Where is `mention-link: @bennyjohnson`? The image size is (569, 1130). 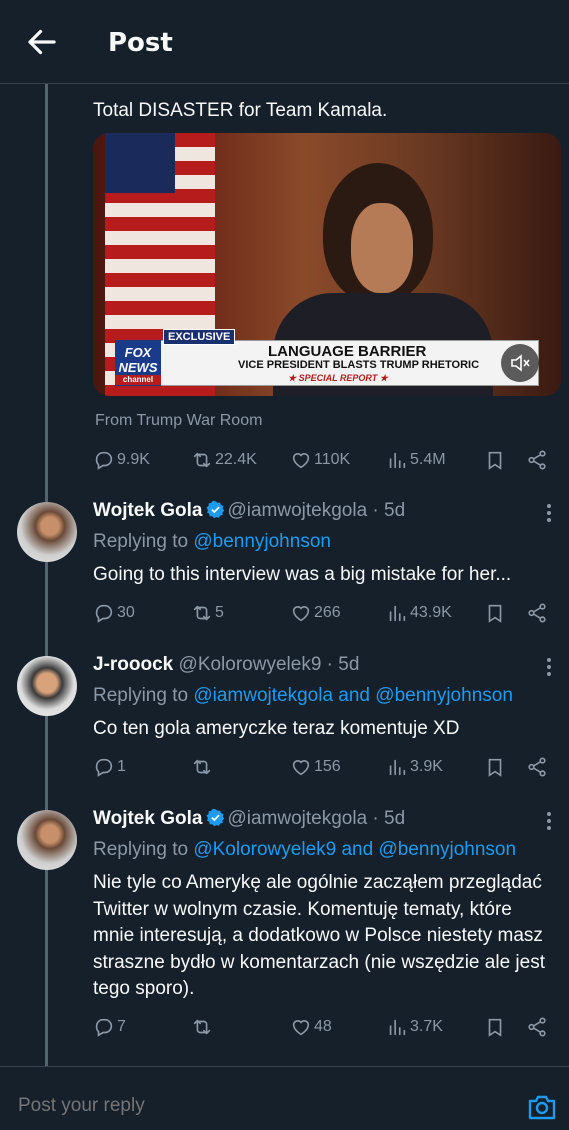 mention-link: @bennyjohnson is located at coordinates (262, 541).